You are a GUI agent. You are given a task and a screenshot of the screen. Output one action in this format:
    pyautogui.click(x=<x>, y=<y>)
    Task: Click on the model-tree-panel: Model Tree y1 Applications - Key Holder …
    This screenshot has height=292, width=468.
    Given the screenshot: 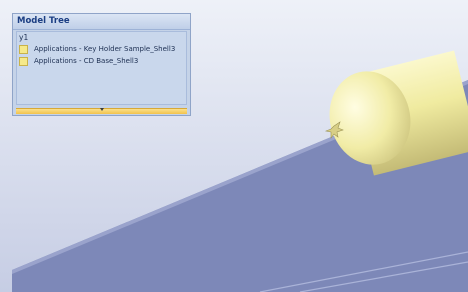 What is the action you would take?
    pyautogui.click(x=101, y=64)
    